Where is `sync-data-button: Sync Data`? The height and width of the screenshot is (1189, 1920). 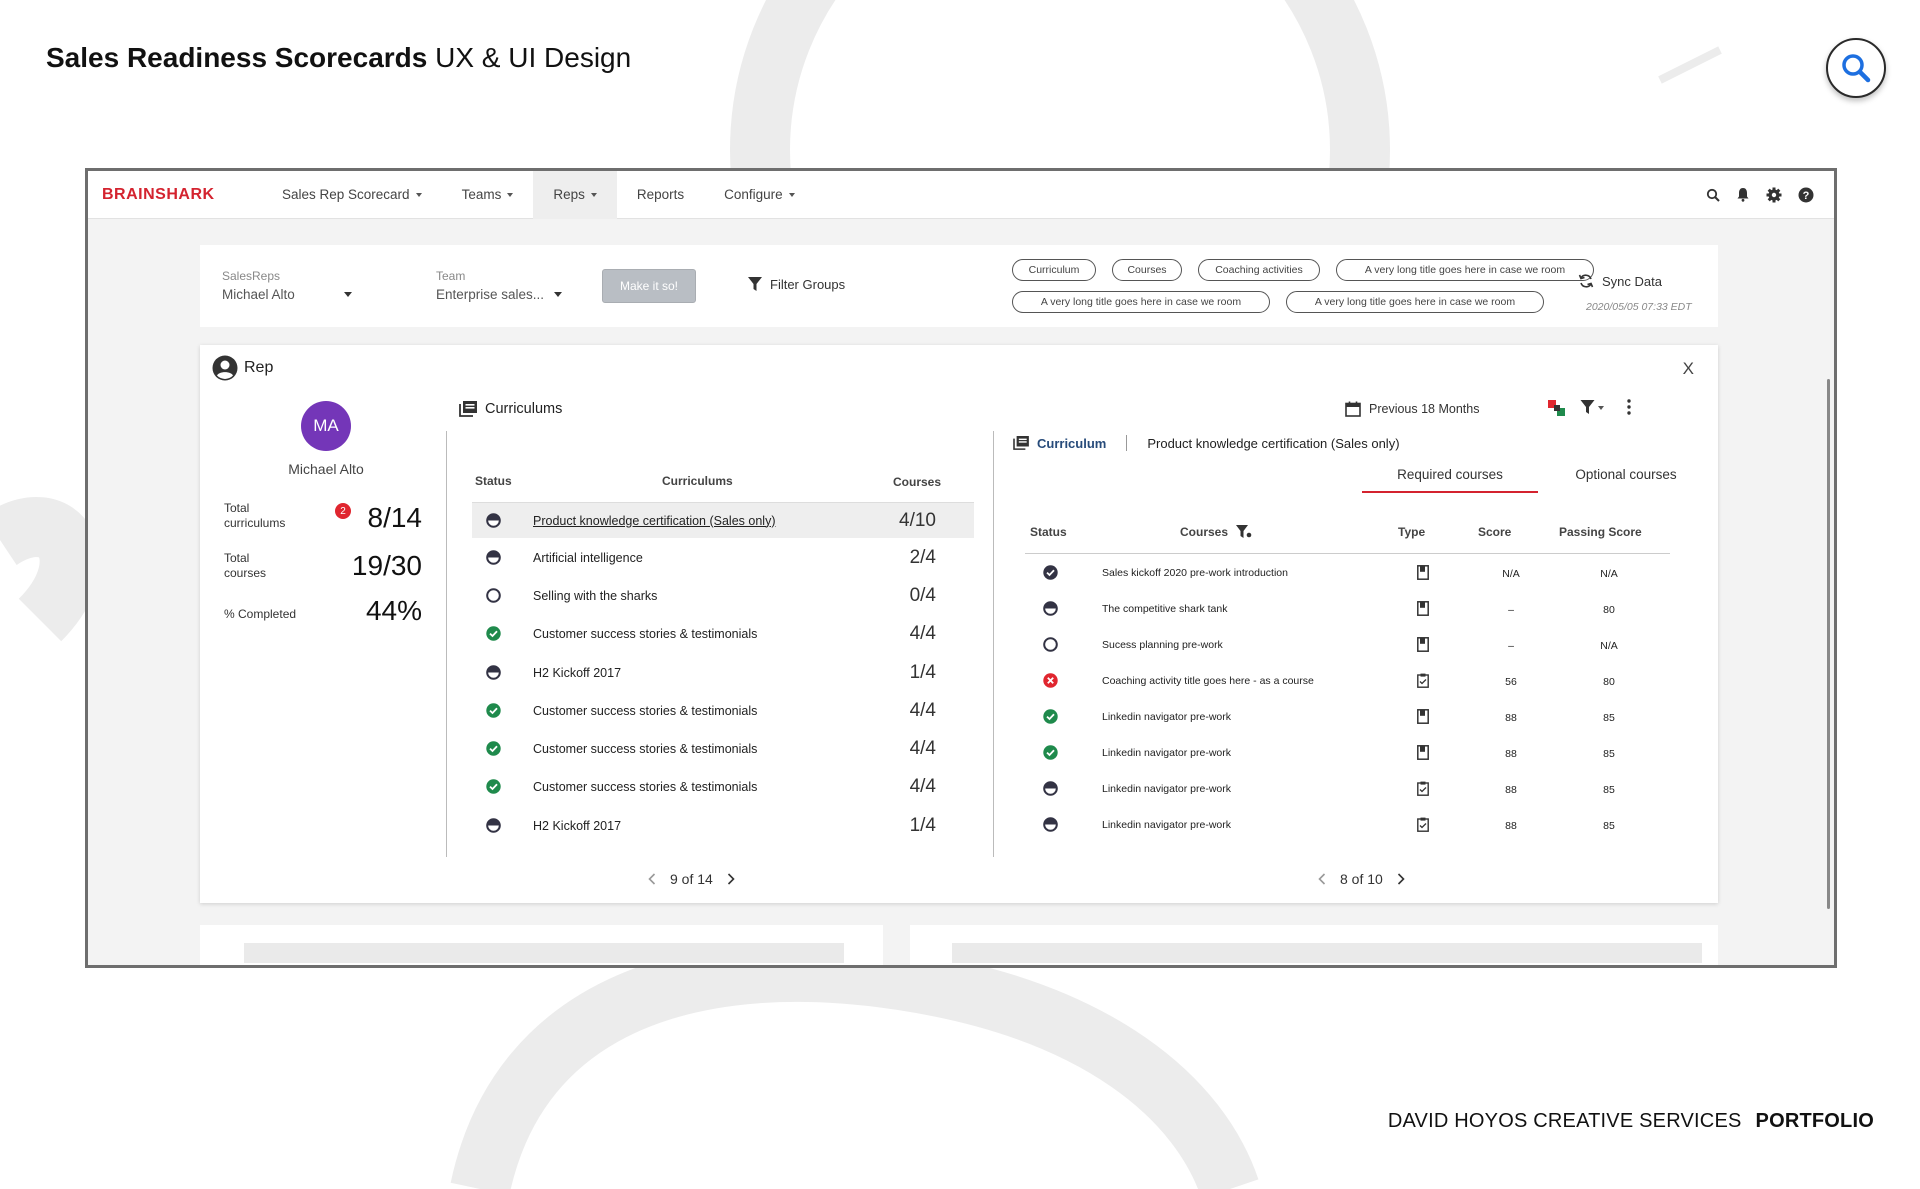
sync-data-button: Sync Data is located at coordinates (1620, 281).